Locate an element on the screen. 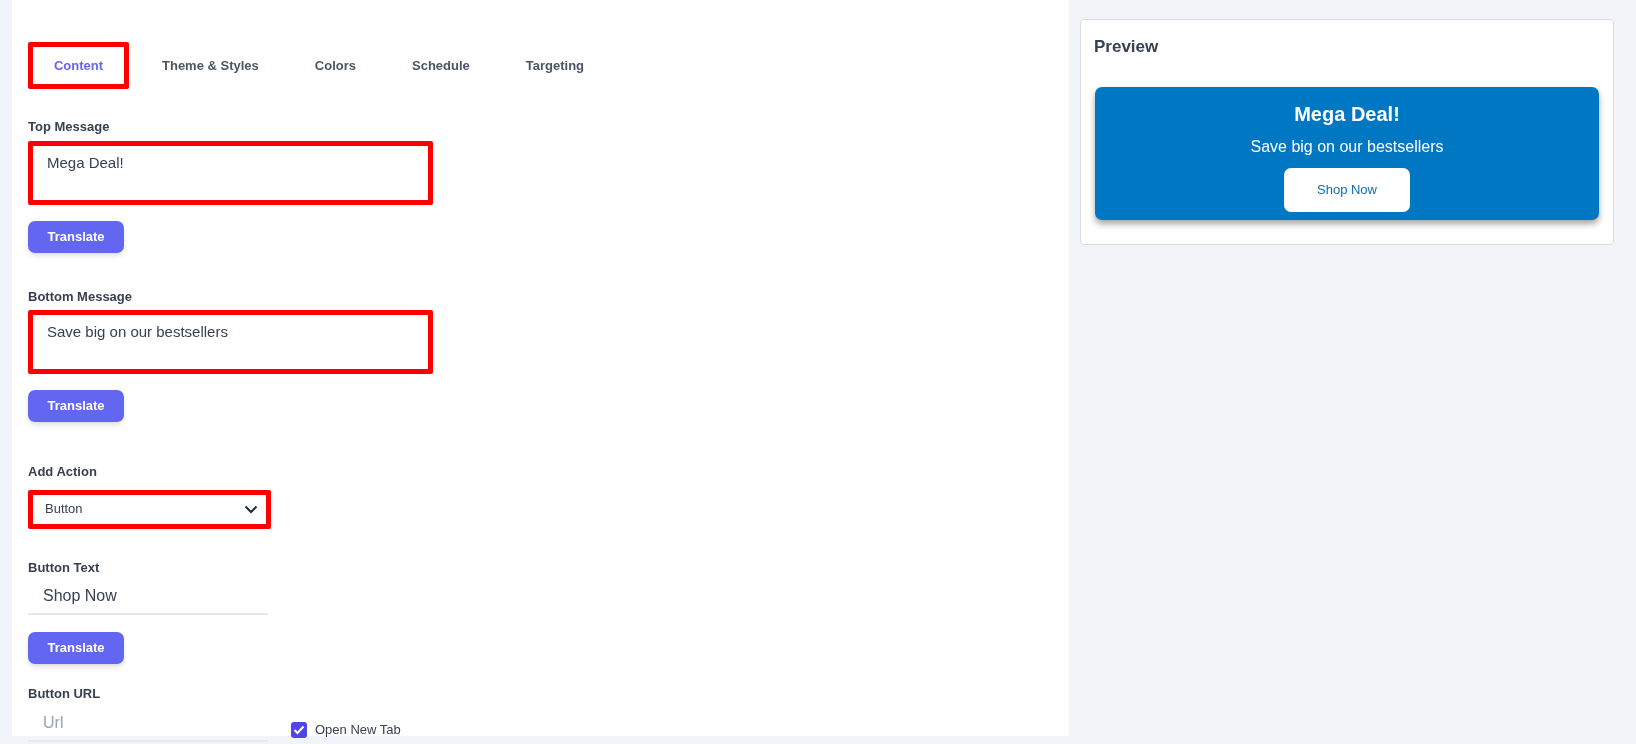  tab: Targeting is located at coordinates (555, 65).